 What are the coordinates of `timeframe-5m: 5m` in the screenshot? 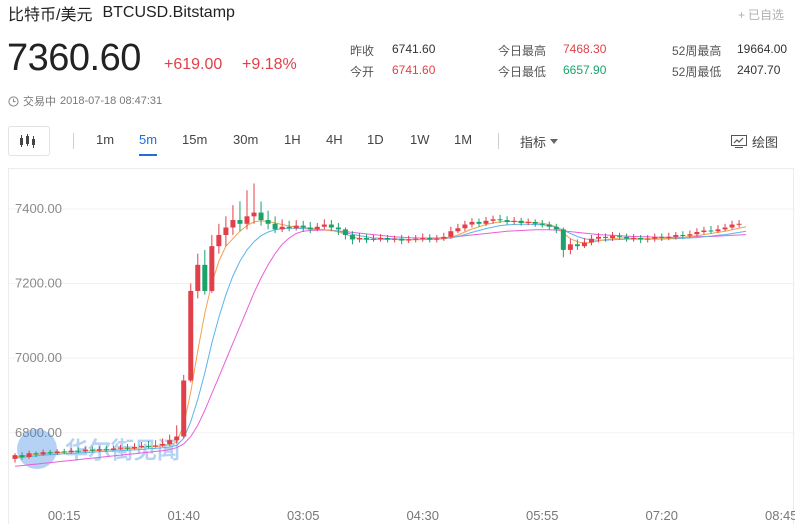 It's located at (148, 144).